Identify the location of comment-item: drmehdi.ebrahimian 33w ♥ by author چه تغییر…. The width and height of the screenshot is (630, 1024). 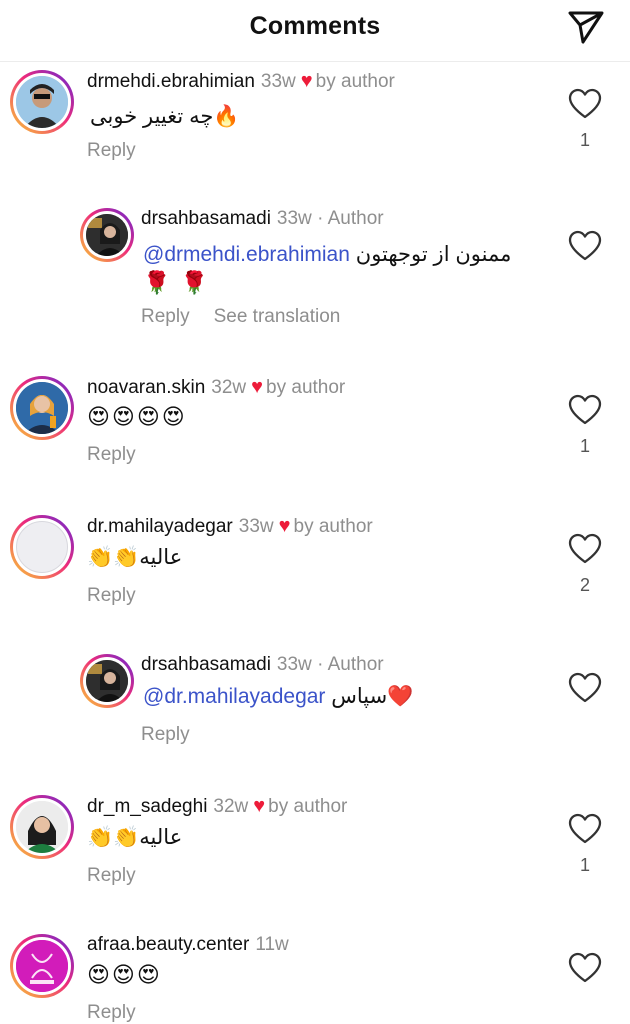
(315, 123).